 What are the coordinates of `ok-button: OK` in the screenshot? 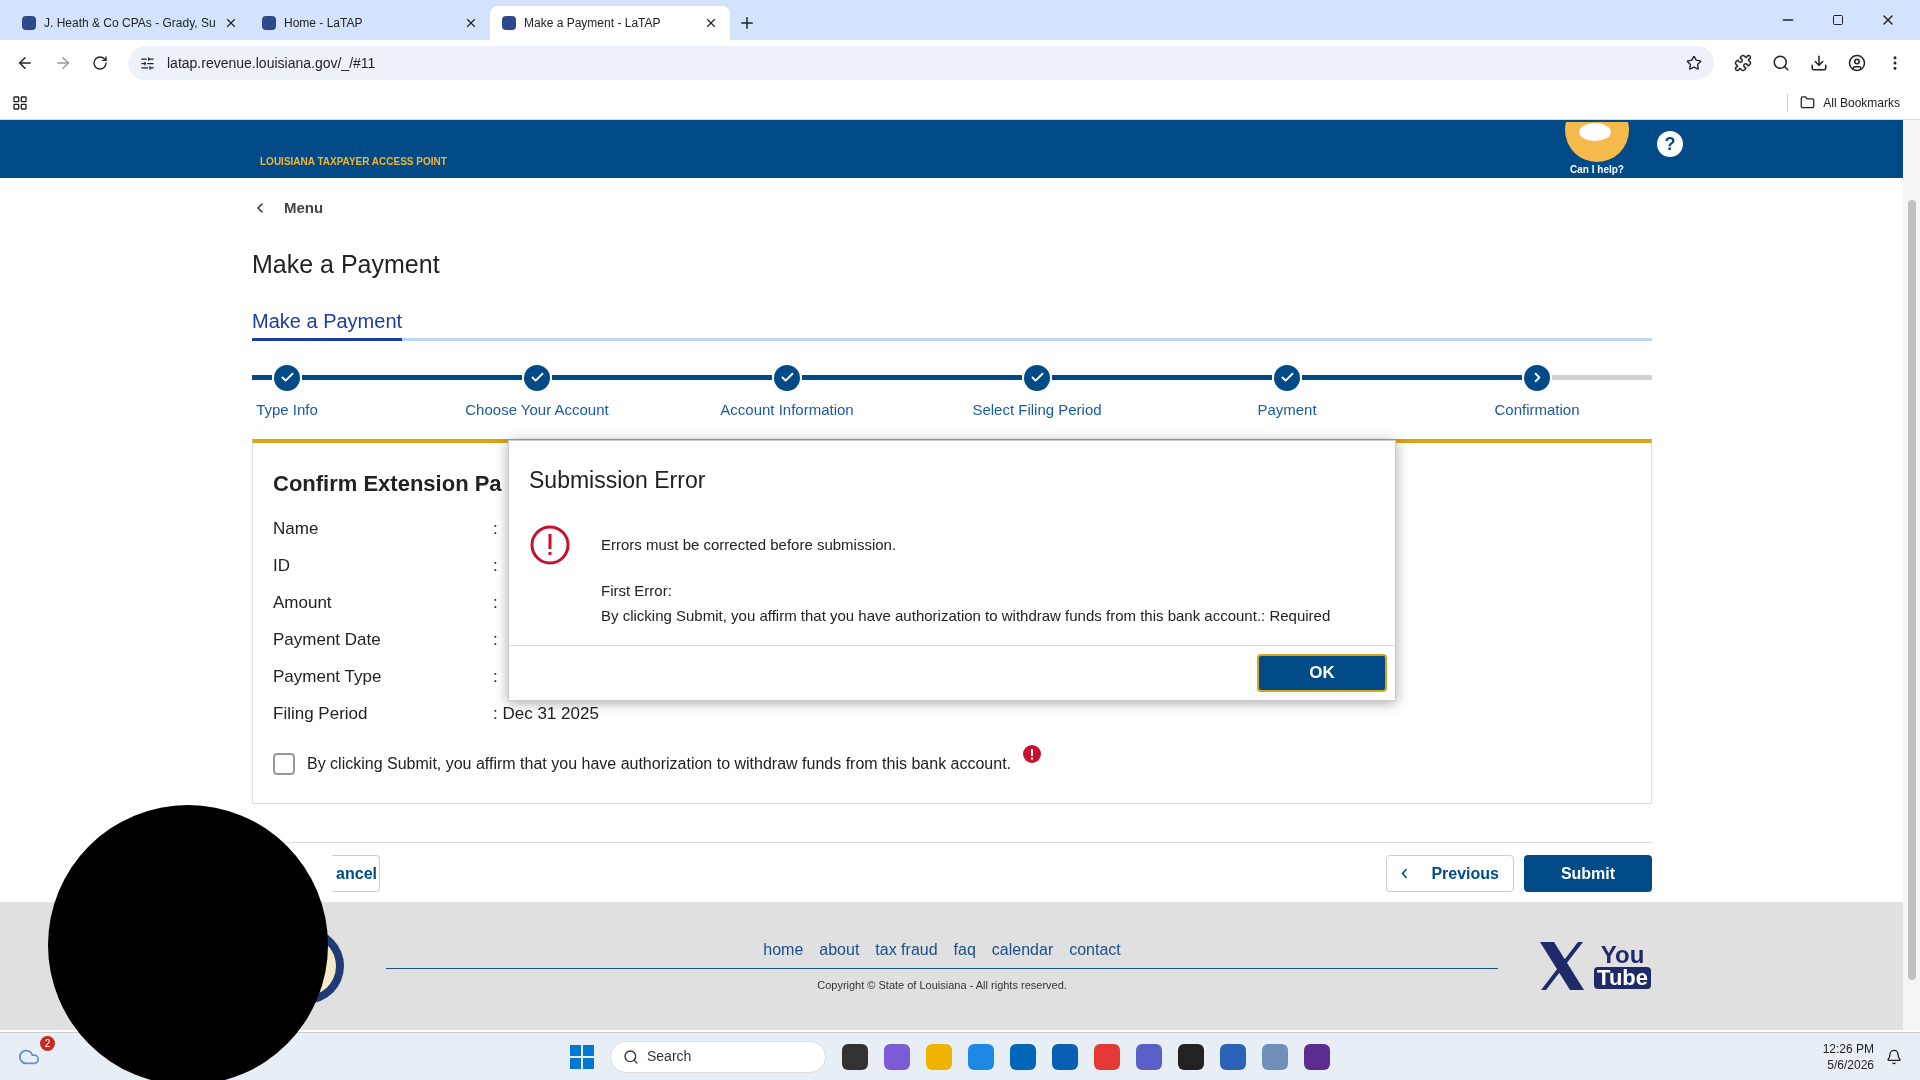 It's located at (1322, 673).